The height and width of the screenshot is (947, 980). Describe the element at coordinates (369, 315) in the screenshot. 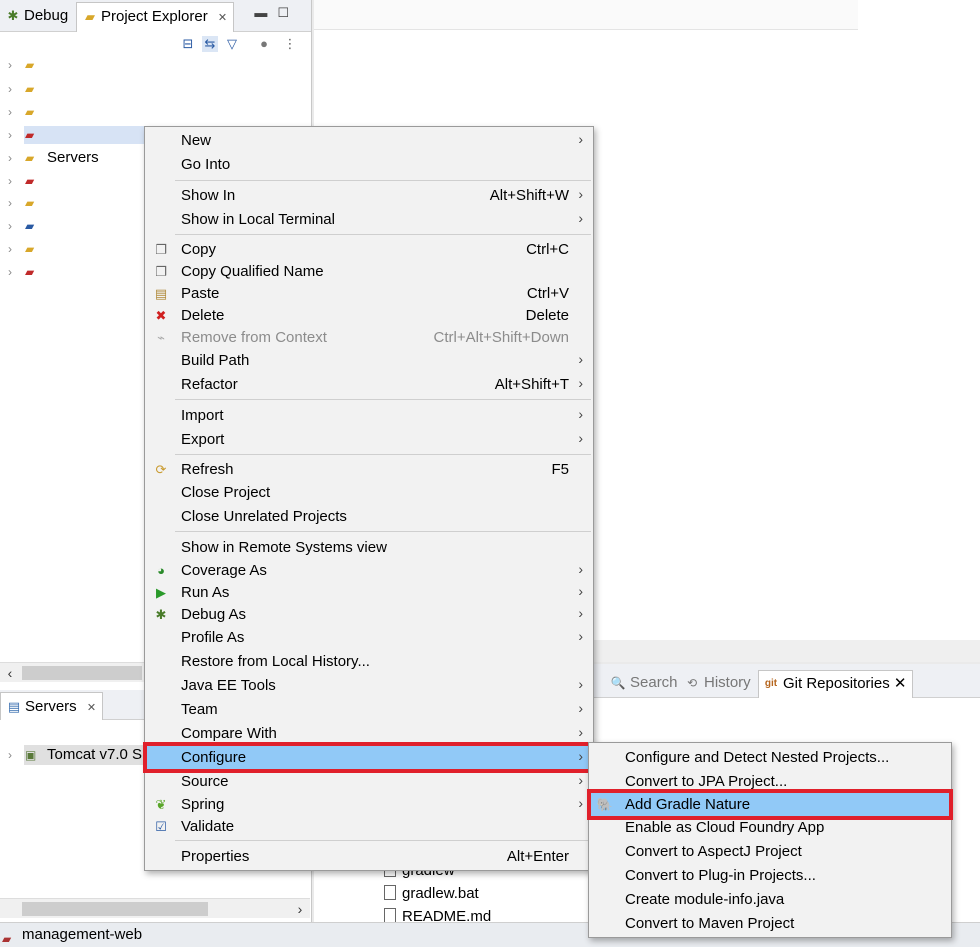

I see `menu-item-delete: ✖ Delete Delete` at that location.